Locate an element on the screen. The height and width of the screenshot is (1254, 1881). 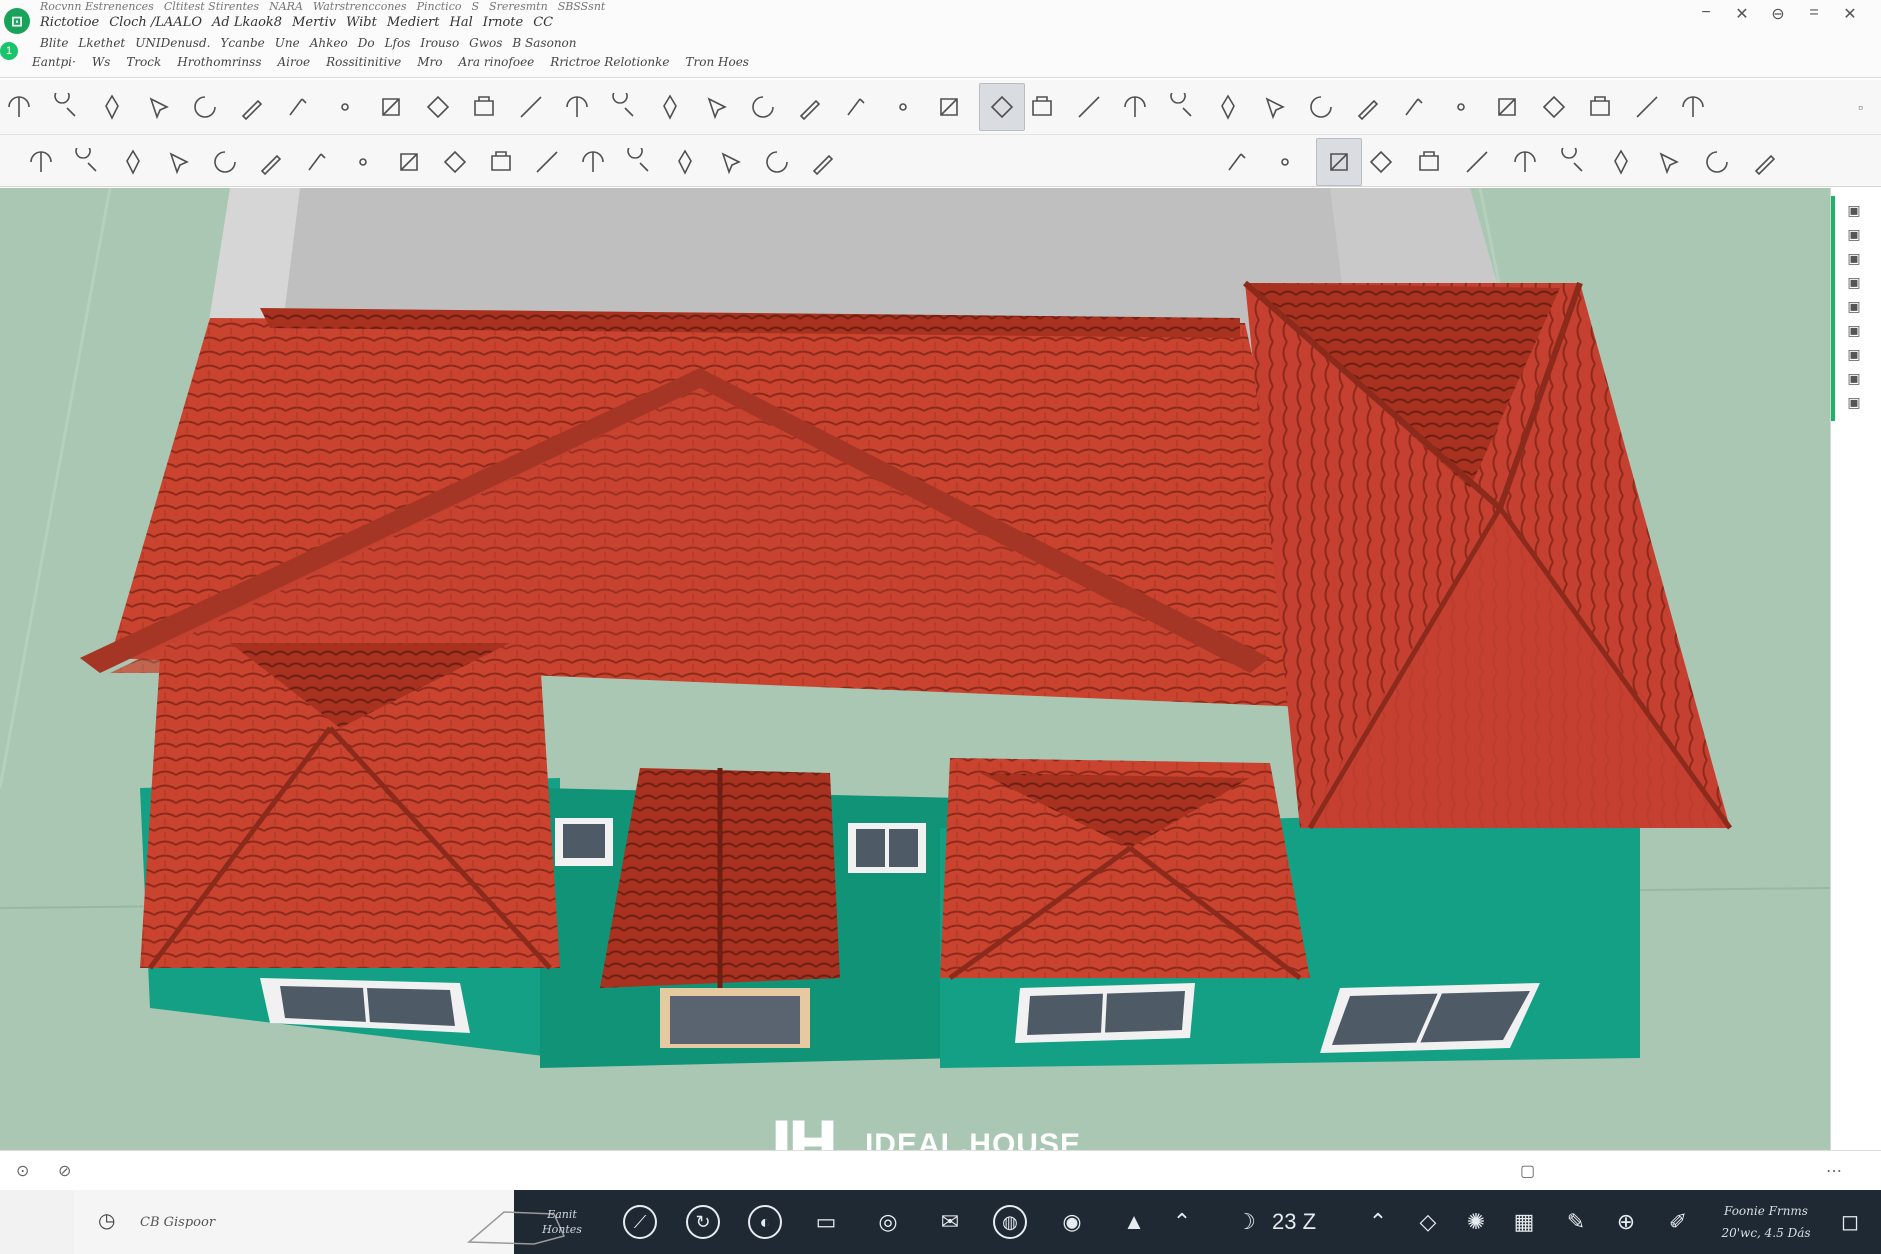
circle-link-icon is located at coordinates (1321, 107).